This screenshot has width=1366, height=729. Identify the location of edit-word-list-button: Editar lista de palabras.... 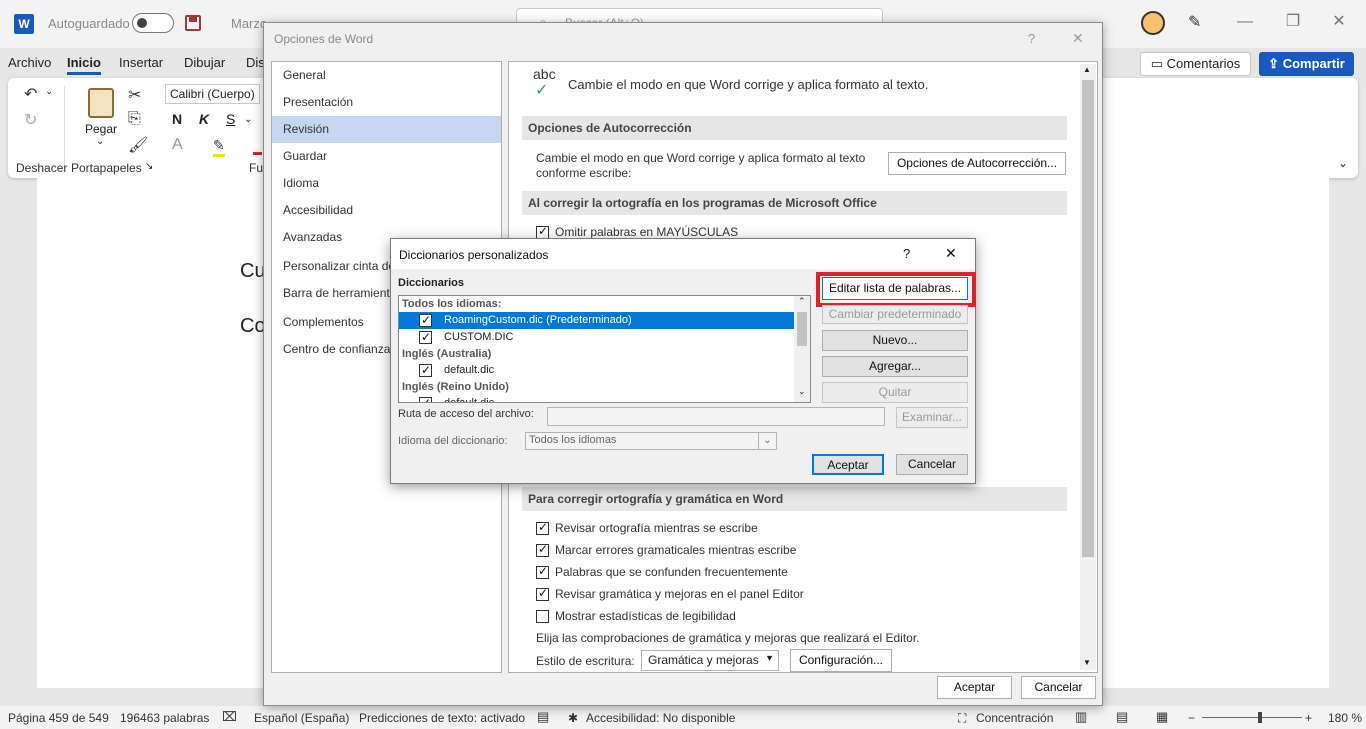
(895, 288).